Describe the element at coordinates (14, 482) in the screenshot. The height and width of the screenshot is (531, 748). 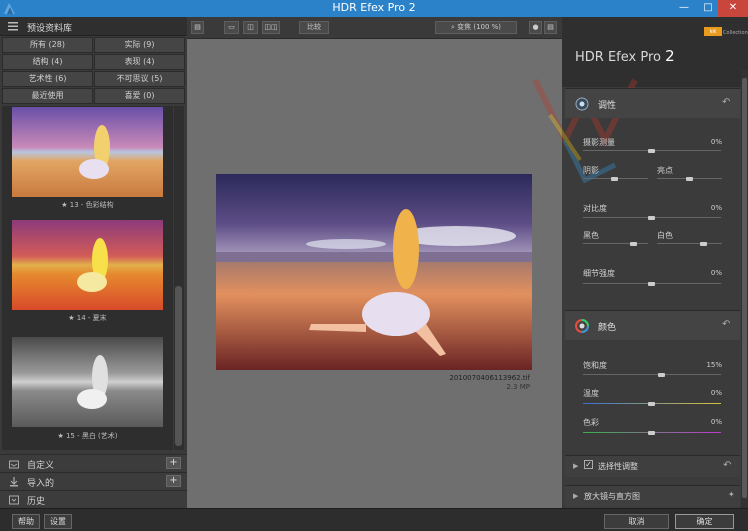
I see `import-icon` at that location.